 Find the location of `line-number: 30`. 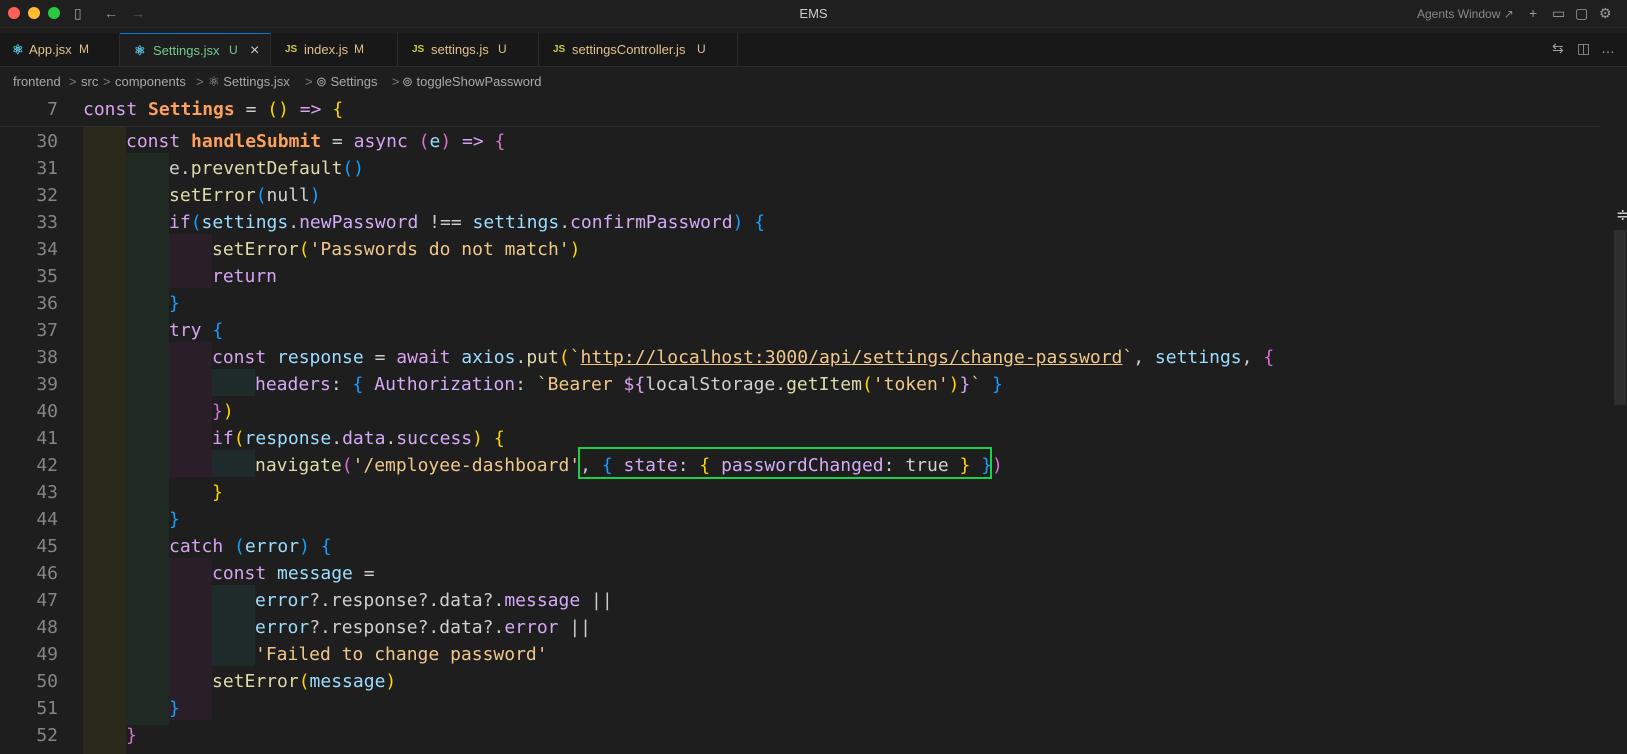

line-number: 30 is located at coordinates (47, 141).